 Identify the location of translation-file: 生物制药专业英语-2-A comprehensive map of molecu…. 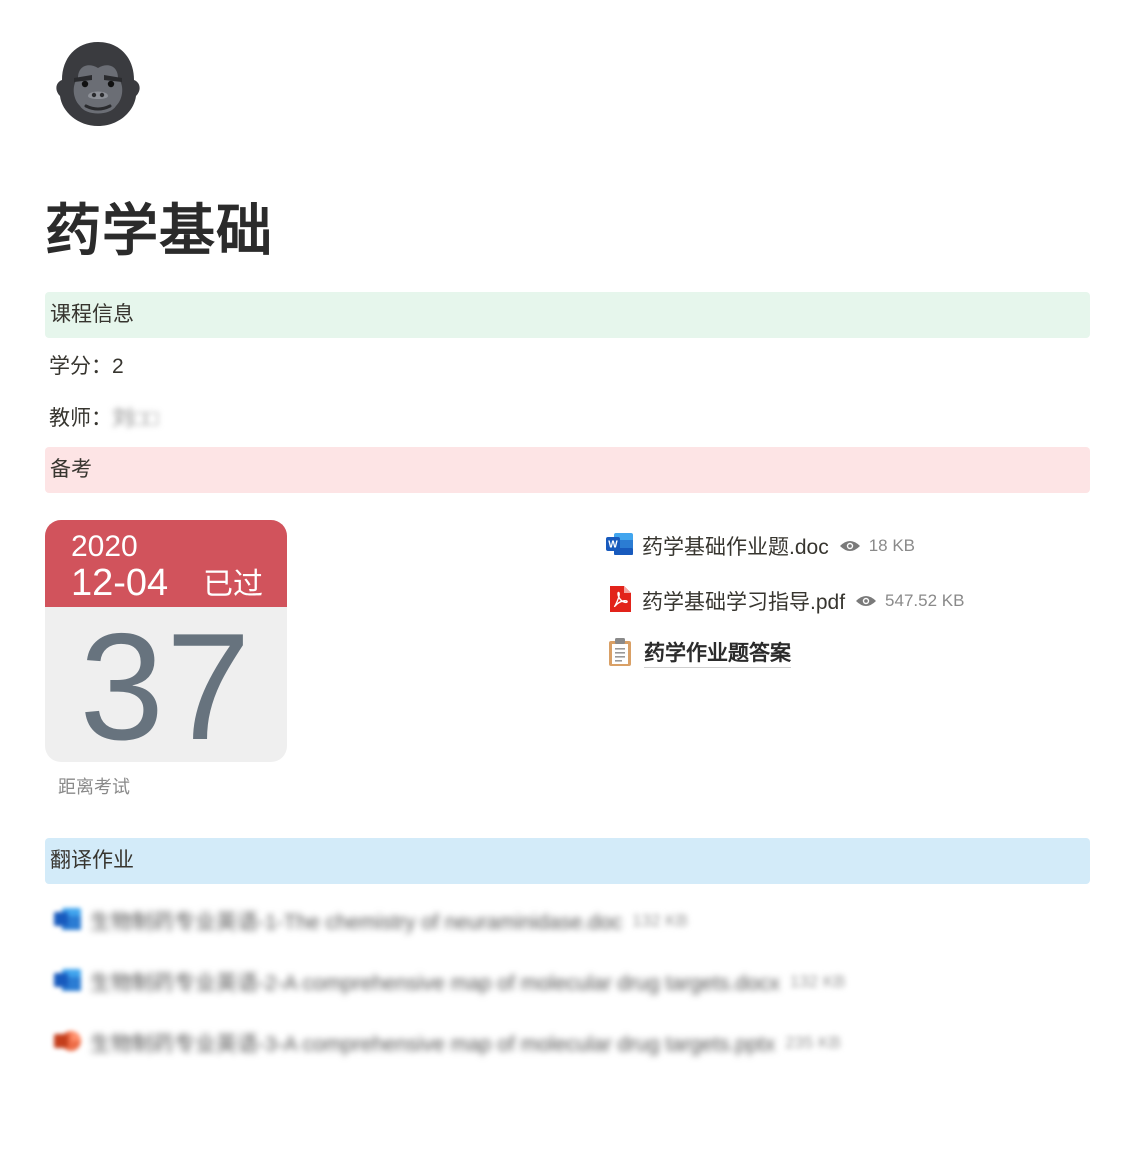
(450, 982).